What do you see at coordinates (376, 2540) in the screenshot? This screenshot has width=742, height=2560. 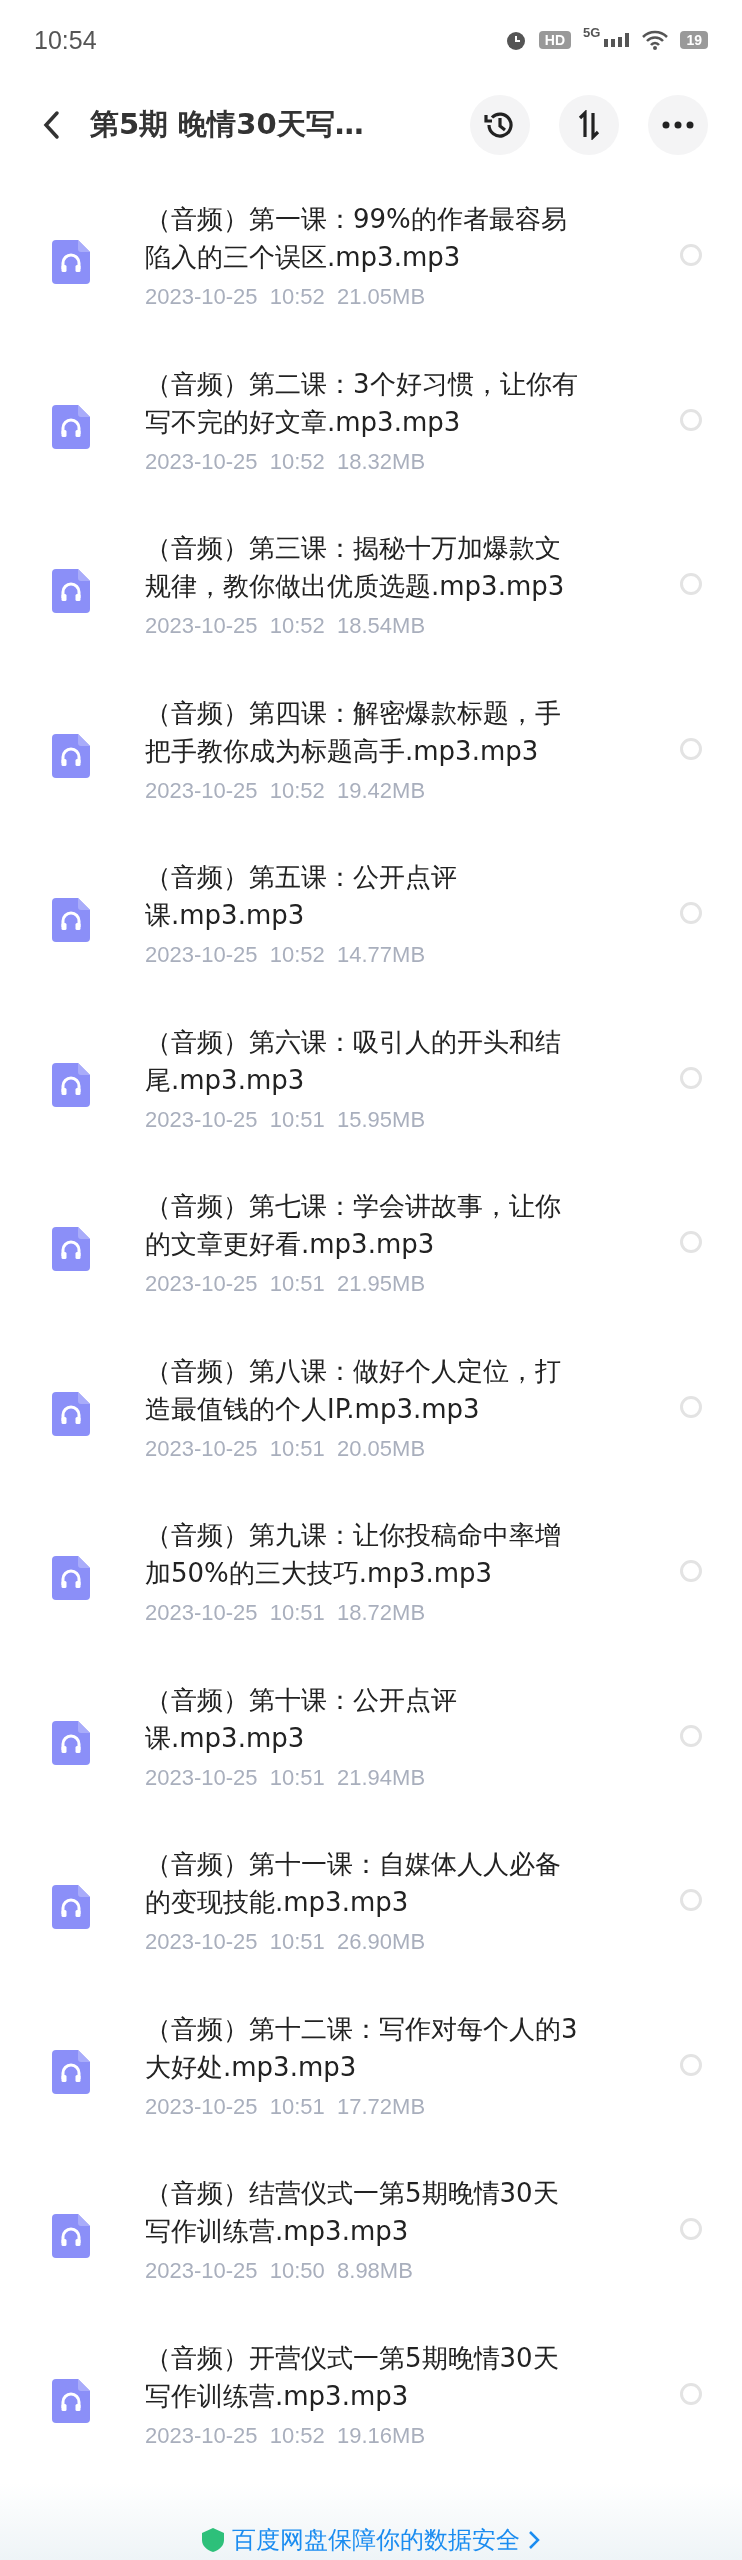 I see `security-text: 百度网盘保障你的数据安全` at bounding box center [376, 2540].